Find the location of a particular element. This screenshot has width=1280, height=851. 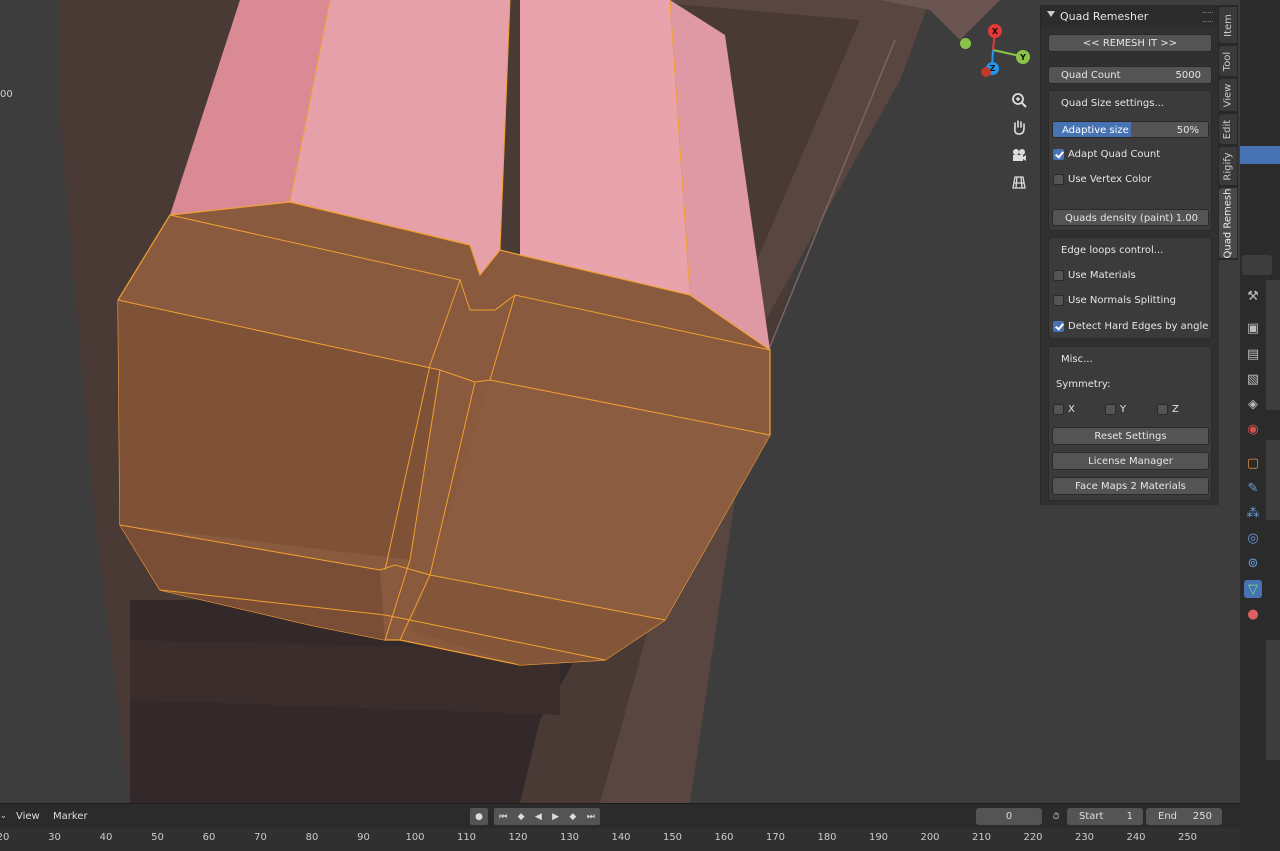

quad-count-value: 5000 is located at coordinates (1188, 75).